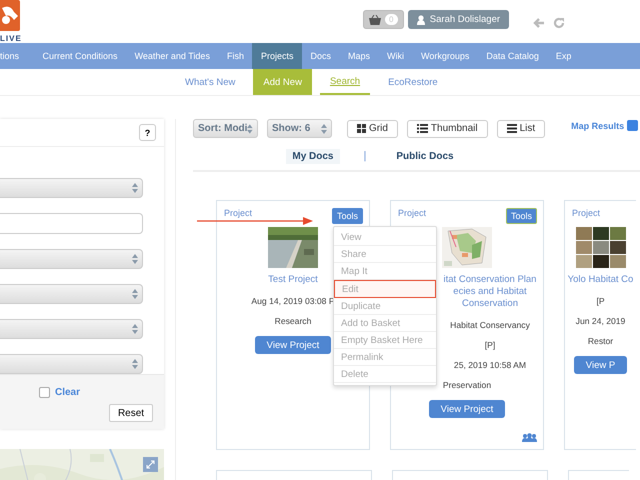 The width and height of the screenshot is (640, 480). What do you see at coordinates (467, 385) in the screenshot?
I see `card-detail: Preservation` at bounding box center [467, 385].